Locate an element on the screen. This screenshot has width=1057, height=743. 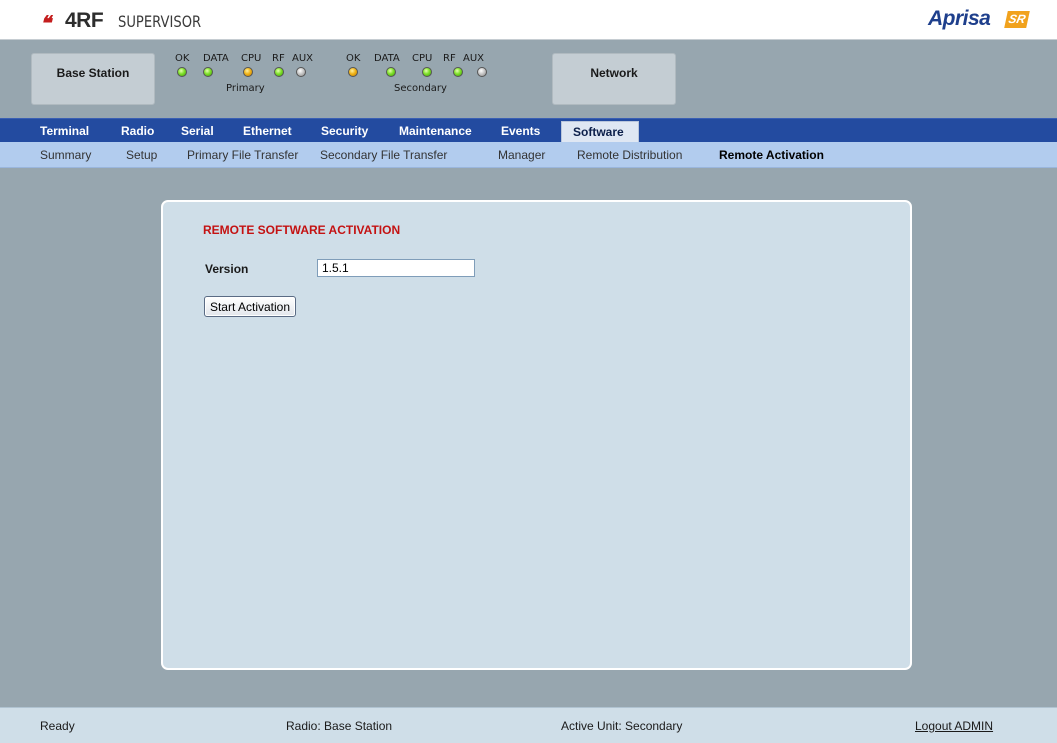
base-station-label: Base Station is located at coordinates (93, 73).